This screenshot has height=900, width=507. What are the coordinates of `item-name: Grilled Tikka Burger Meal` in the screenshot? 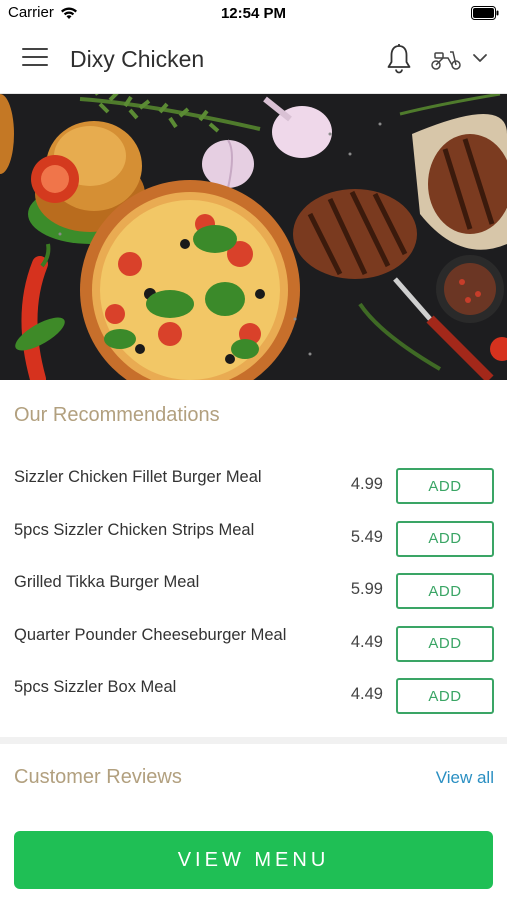 It's located at (107, 582).